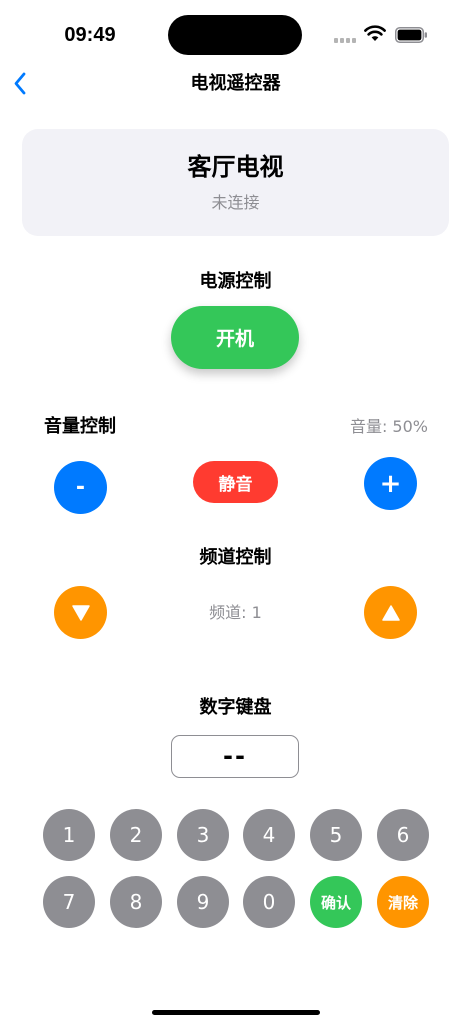 The width and height of the screenshot is (471, 1024). What do you see at coordinates (235, 707) in the screenshot?
I see `keypad-section-title: 数字键盘` at bounding box center [235, 707].